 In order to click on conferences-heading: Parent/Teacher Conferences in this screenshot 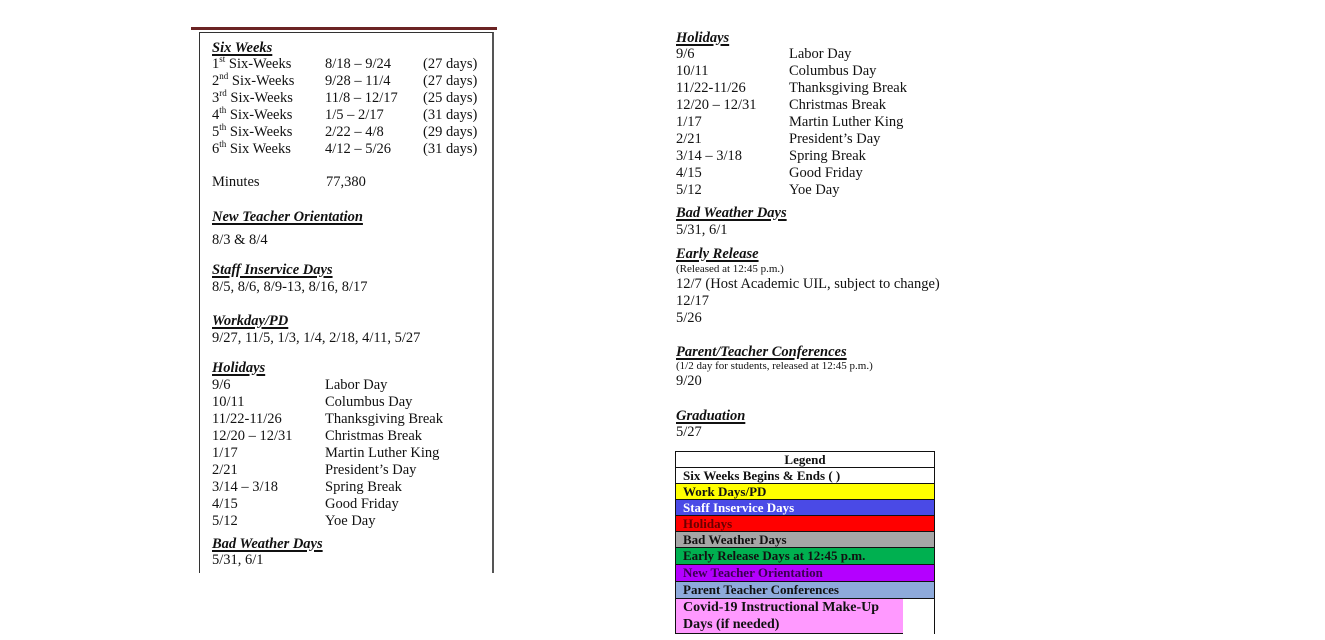, I will do `click(761, 352)`.